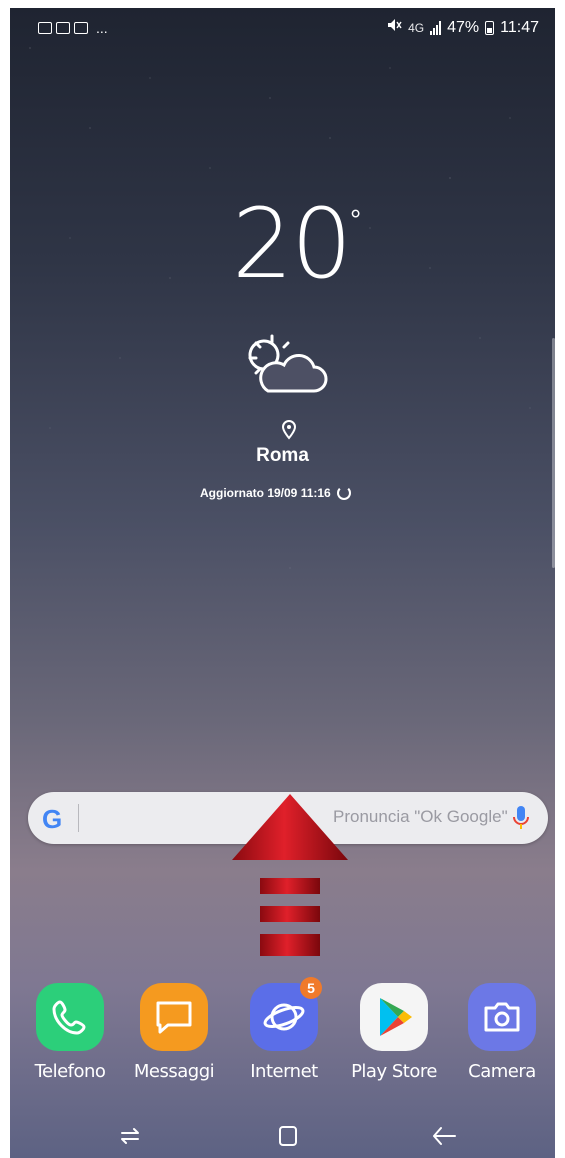  What do you see at coordinates (78, 818) in the screenshot?
I see `search-divider` at bounding box center [78, 818].